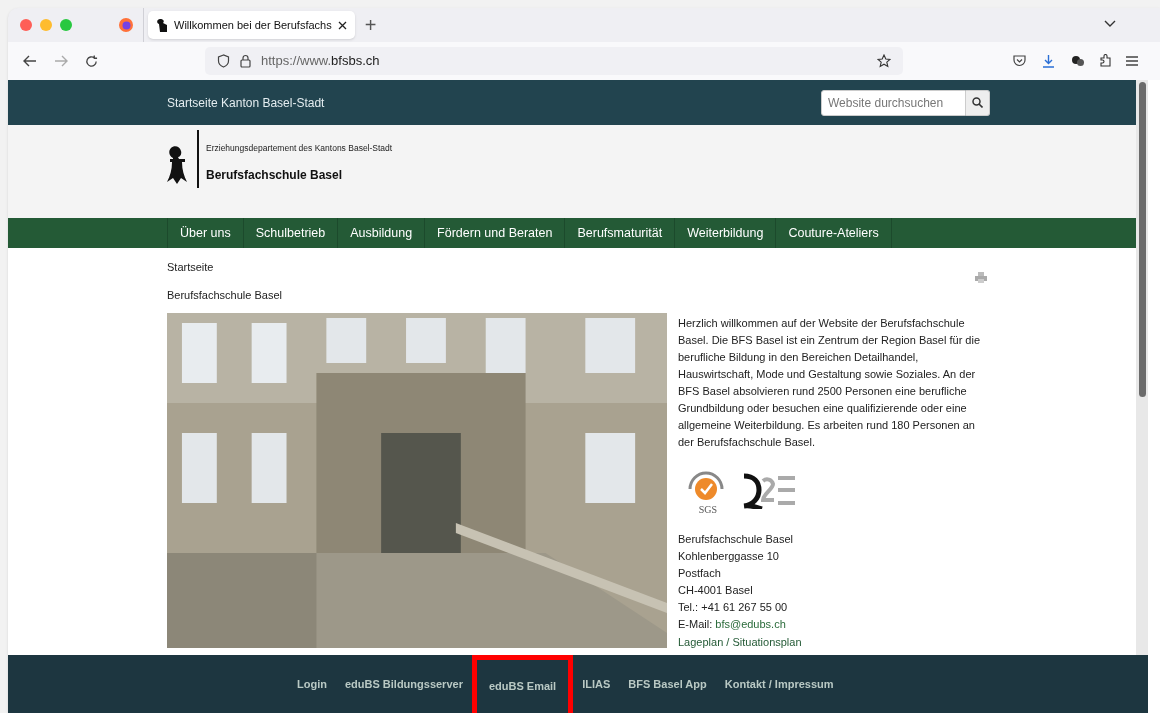 The width and height of the screenshot is (1160, 713). What do you see at coordinates (223, 61) in the screenshot?
I see `shield-icon` at bounding box center [223, 61].